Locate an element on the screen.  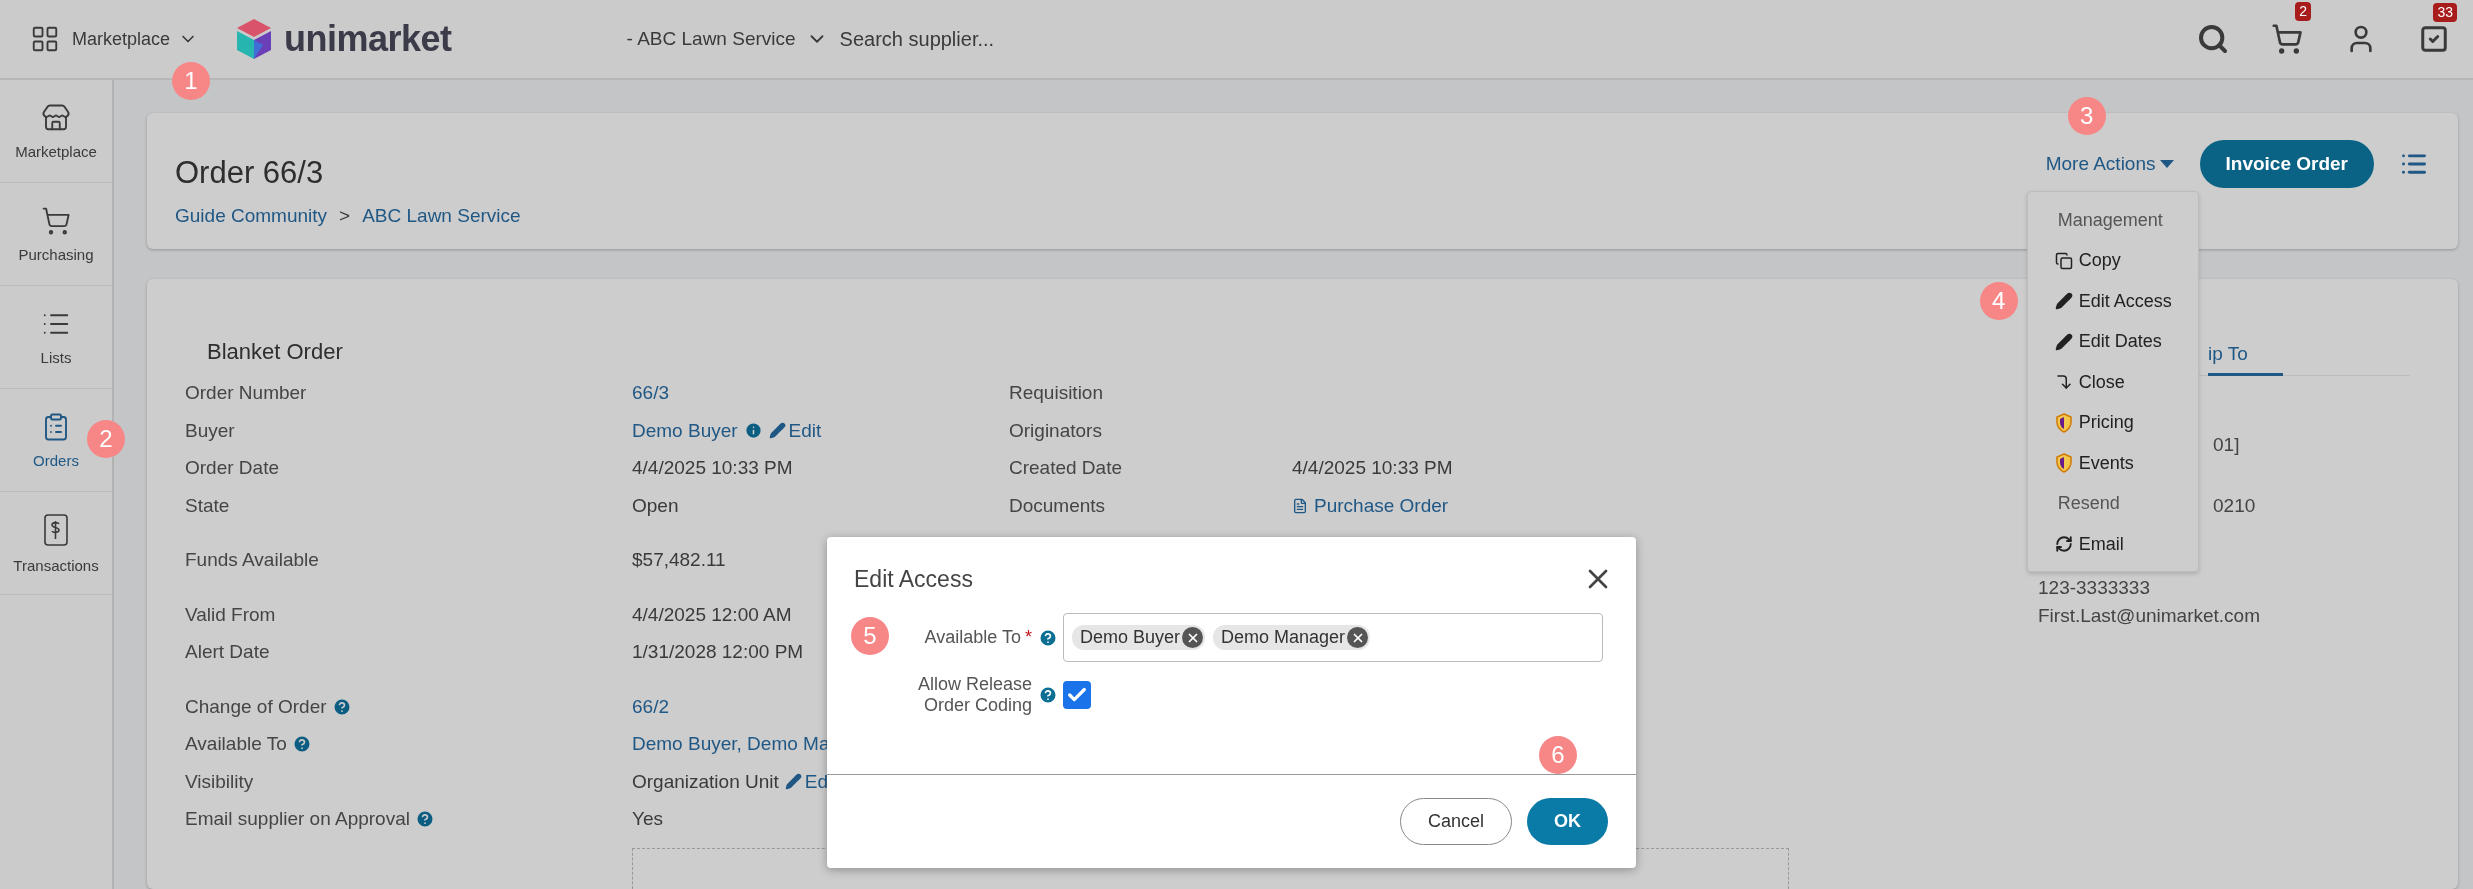
caret-down-icon is located at coordinates (2166, 164).